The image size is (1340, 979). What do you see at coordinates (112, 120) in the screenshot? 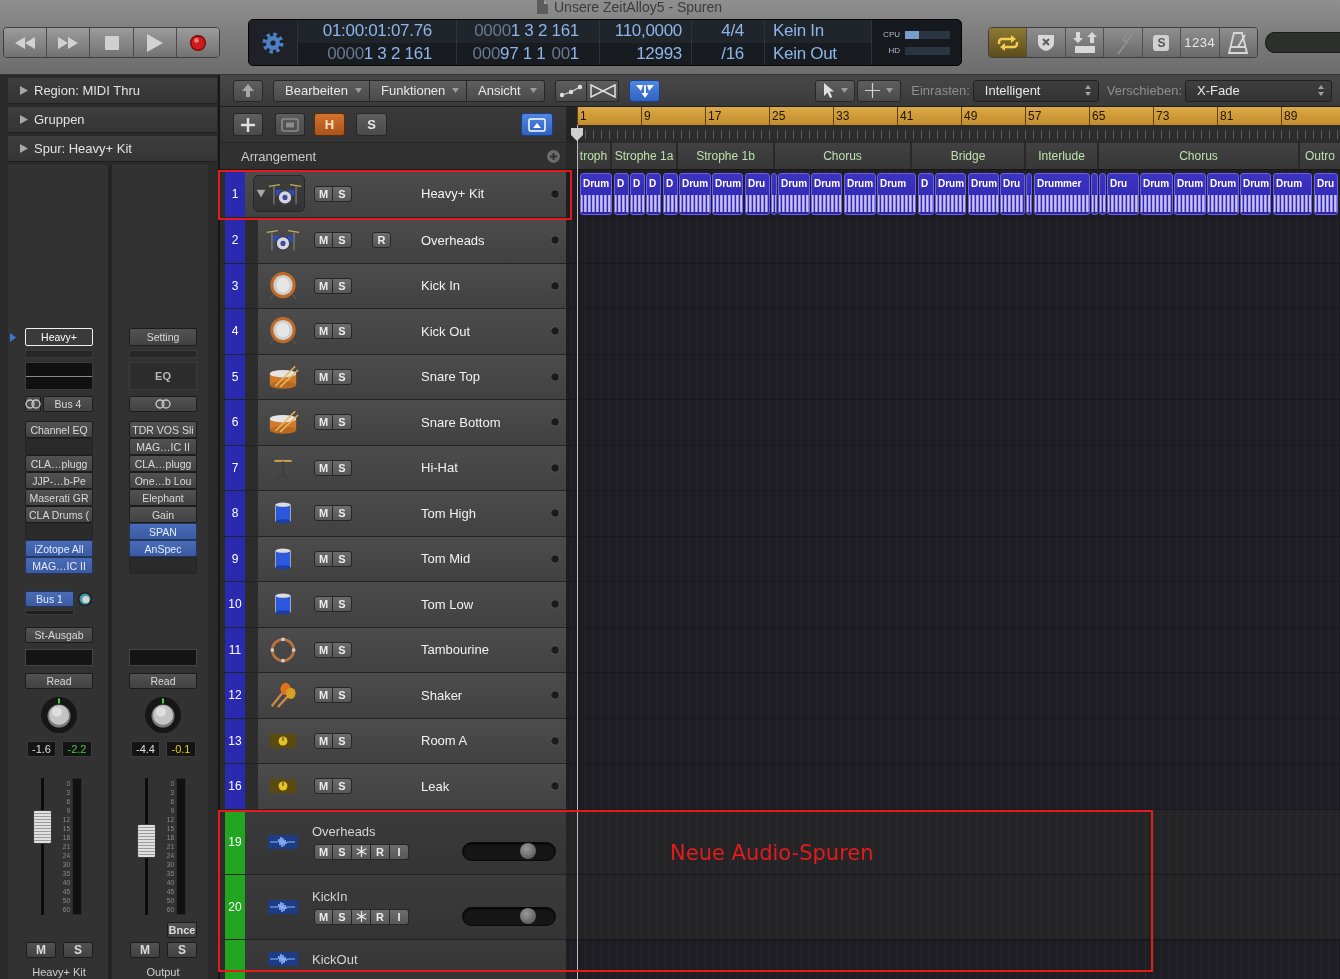
I see `section-header: Gruppen` at bounding box center [112, 120].